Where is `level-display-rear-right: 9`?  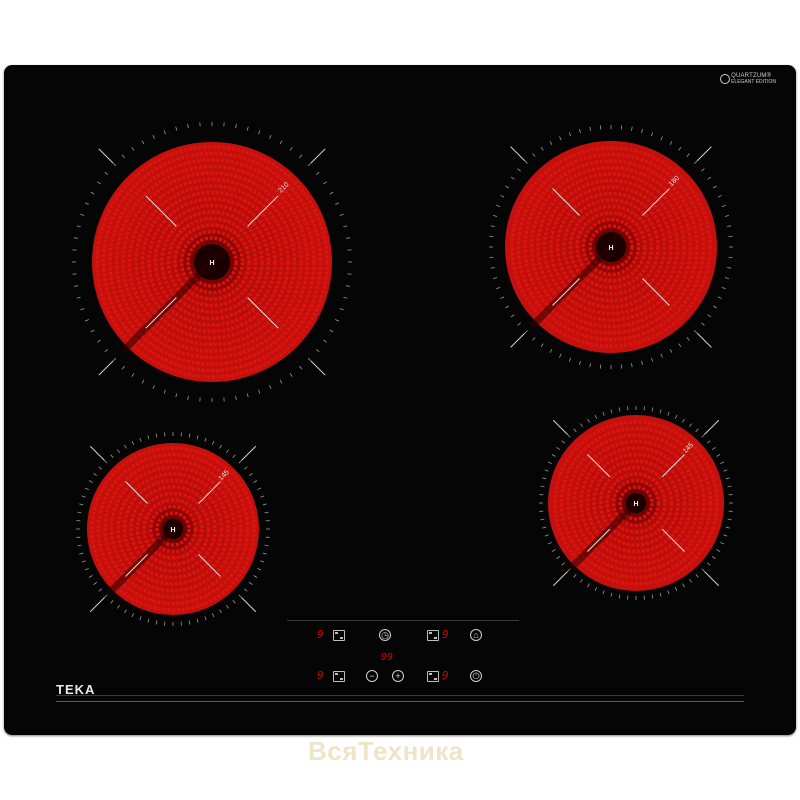 level-display-rear-right: 9 is located at coordinates (445, 634).